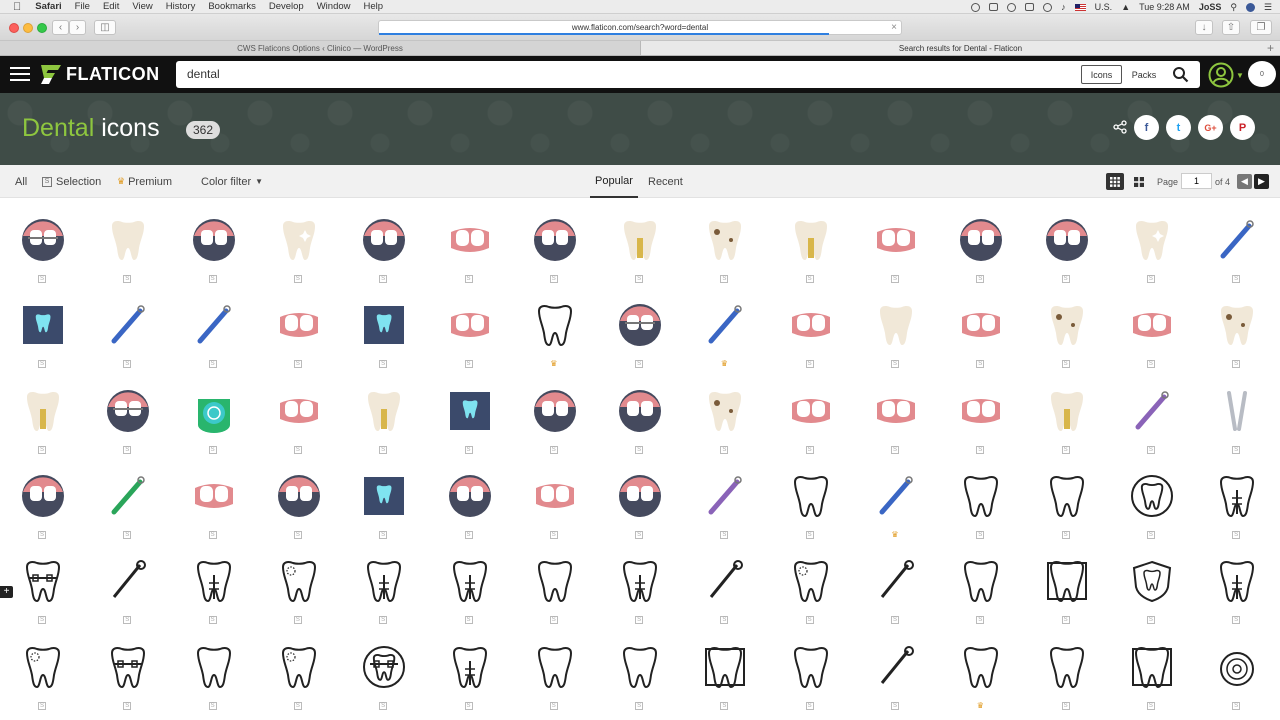  Describe the element at coordinates (1080, 7) in the screenshot. I see `flag-icon` at that location.